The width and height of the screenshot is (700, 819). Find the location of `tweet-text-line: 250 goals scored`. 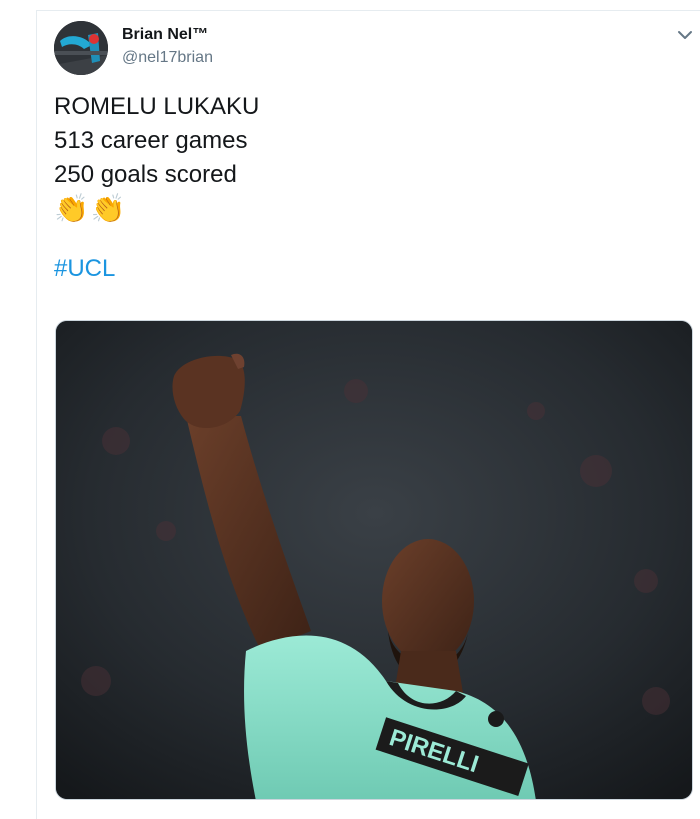

tweet-text-line: 250 goals scored is located at coordinates (145, 174).